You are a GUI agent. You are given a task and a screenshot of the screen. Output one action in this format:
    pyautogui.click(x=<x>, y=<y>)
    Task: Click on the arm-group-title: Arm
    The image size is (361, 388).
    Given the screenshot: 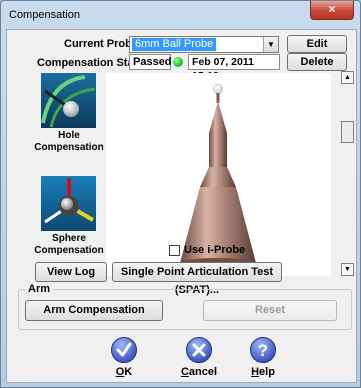 What is the action you would take?
    pyautogui.click(x=39, y=289)
    